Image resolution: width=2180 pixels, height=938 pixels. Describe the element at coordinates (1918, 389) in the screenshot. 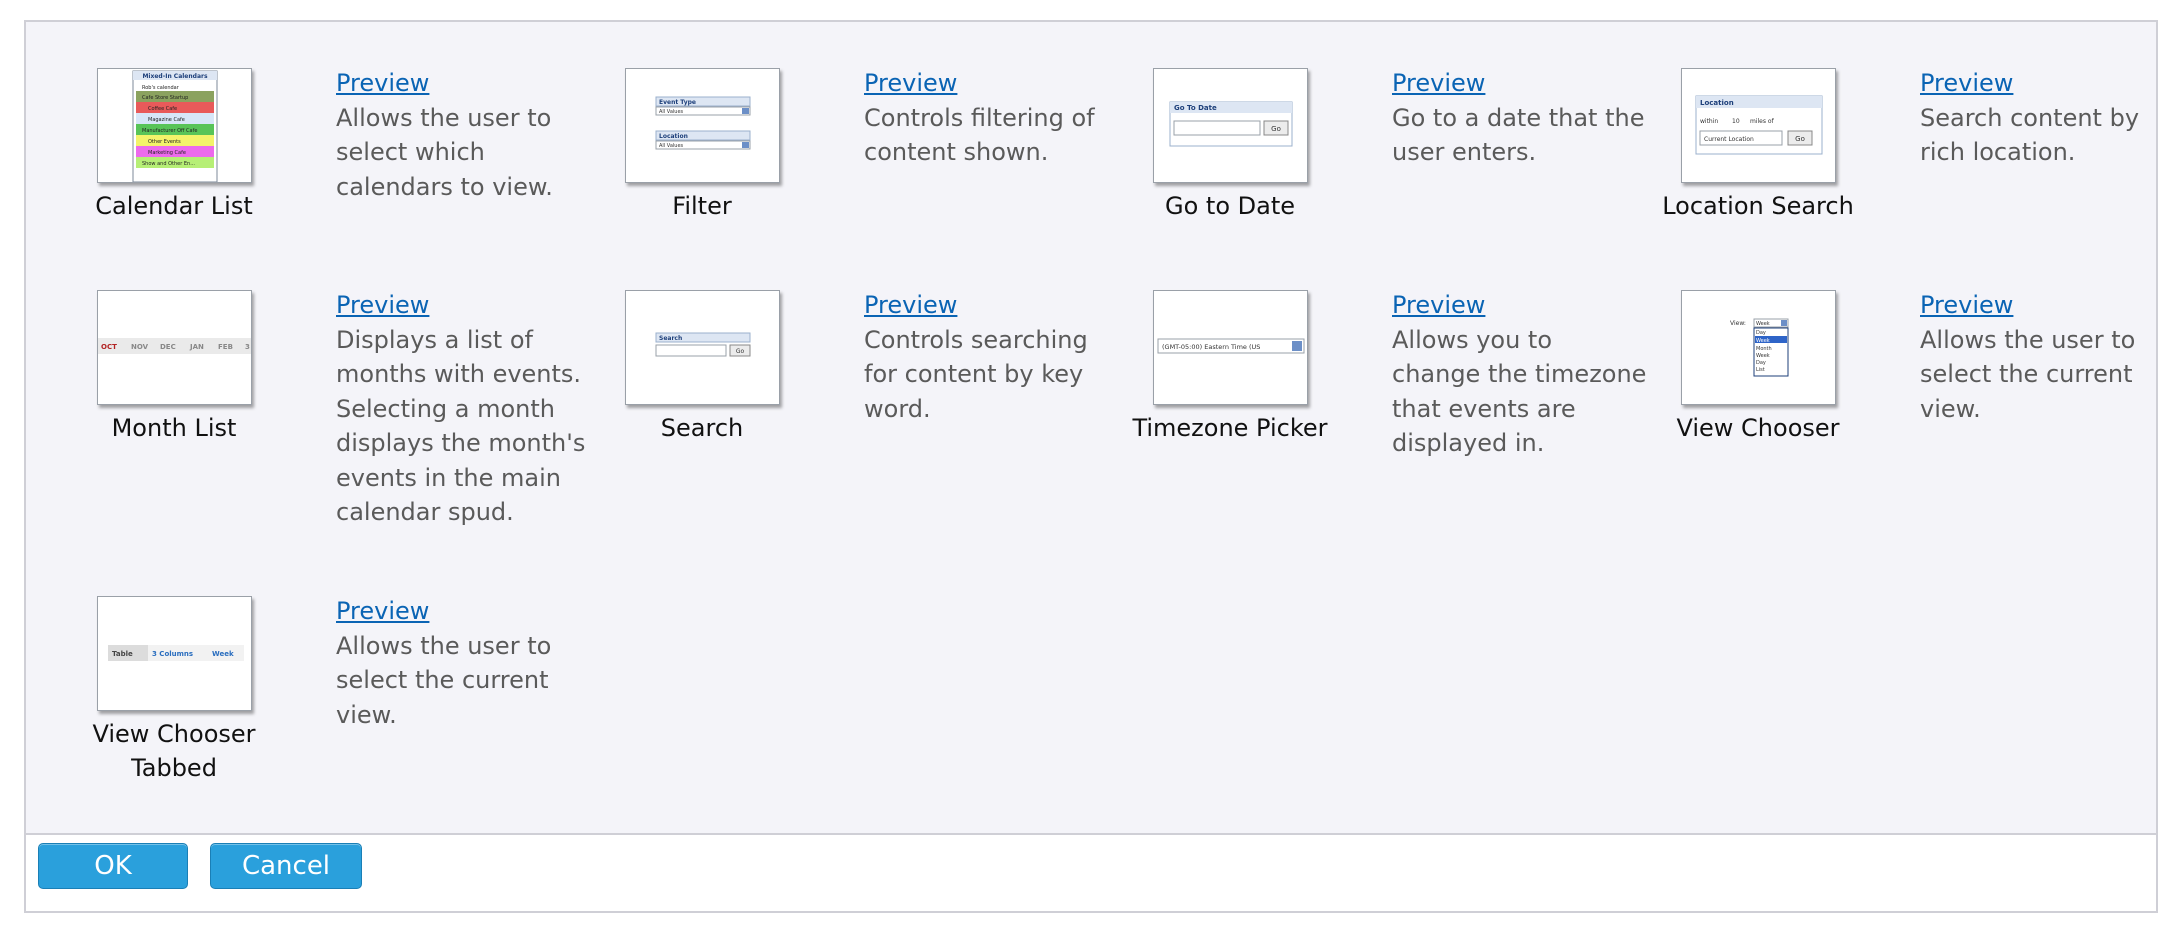

I see `widget-view-chooser: View: Week Day Week Month Week Day List` at that location.